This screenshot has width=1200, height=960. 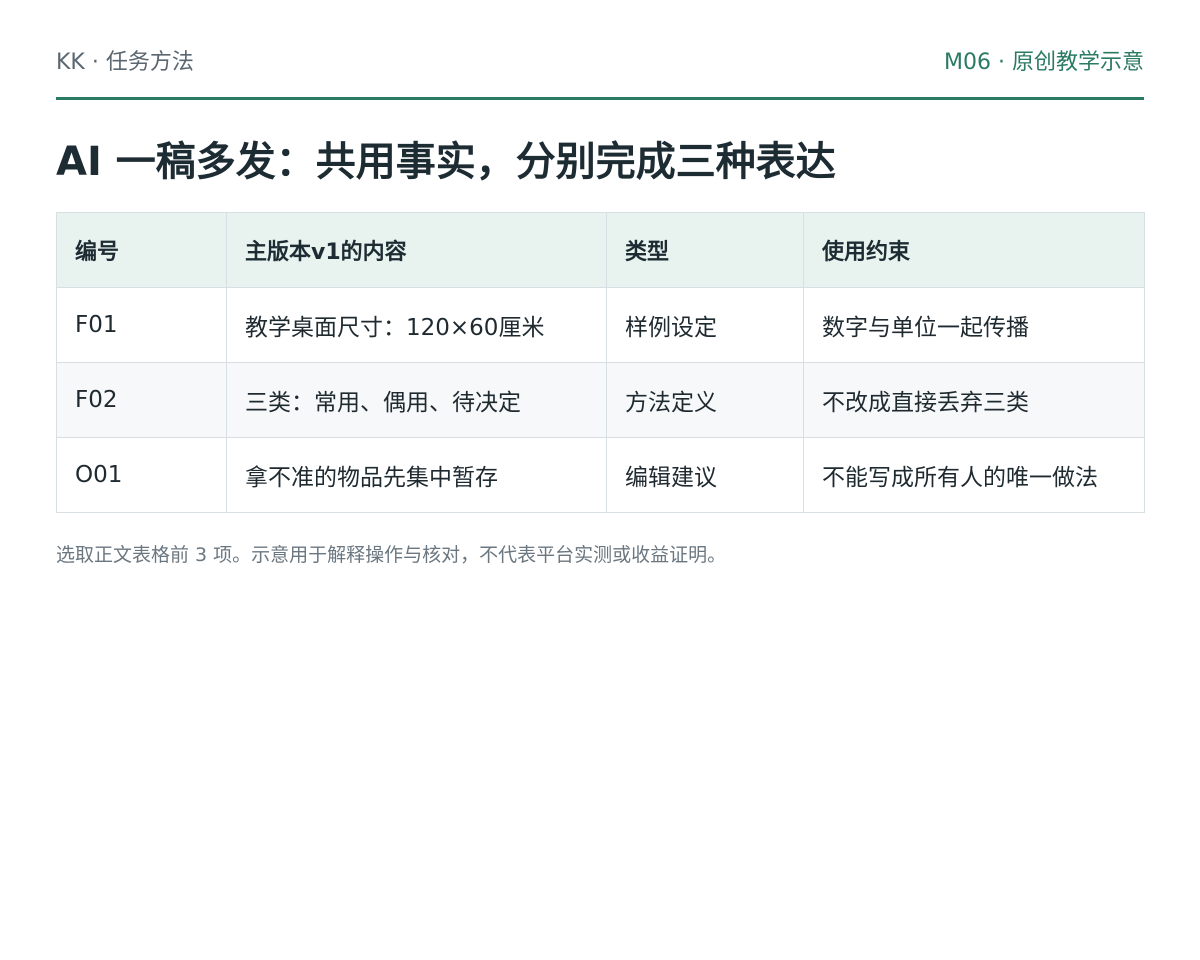 I want to click on table-cell-constraint: 不能写成所有人的唯一做法, so click(x=974, y=475).